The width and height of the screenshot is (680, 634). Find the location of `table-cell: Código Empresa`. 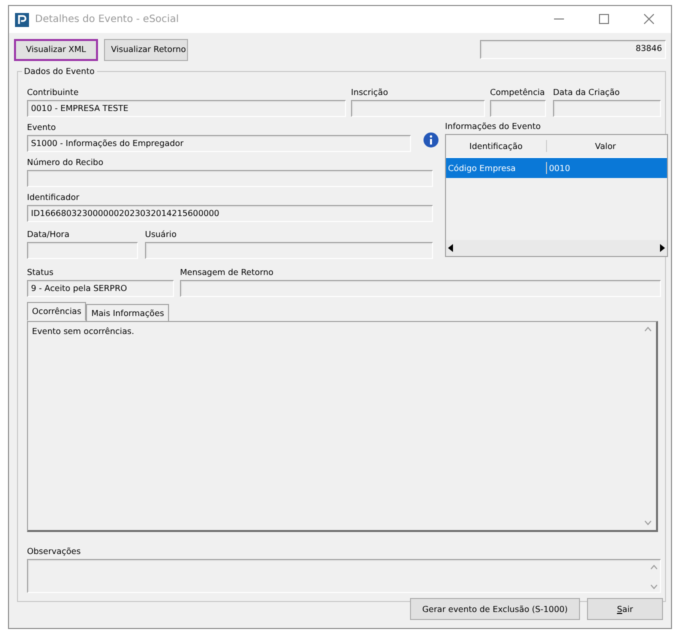

table-cell: Código Empresa is located at coordinates (496, 168).